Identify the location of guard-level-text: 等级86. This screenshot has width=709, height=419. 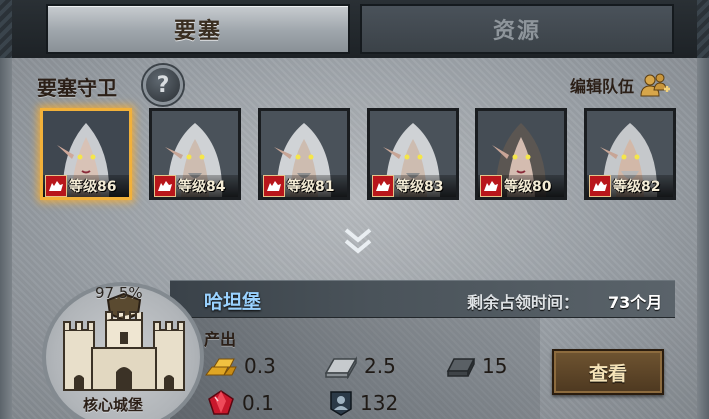
(93, 187).